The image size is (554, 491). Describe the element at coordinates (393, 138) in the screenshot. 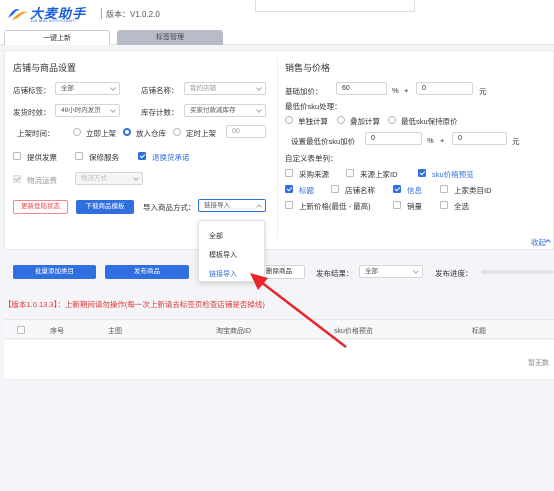

I see `set-min-sku-input: 0` at that location.